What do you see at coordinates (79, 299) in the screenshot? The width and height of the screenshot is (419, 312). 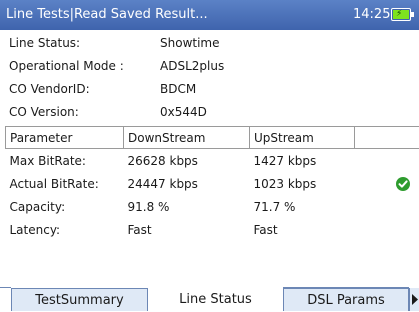 I see `tab-test-summary: TestSummary` at bounding box center [79, 299].